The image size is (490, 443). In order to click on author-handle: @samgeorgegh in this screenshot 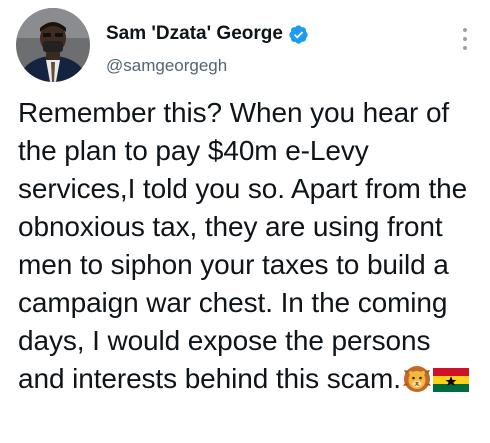, I will do `click(207, 66)`.